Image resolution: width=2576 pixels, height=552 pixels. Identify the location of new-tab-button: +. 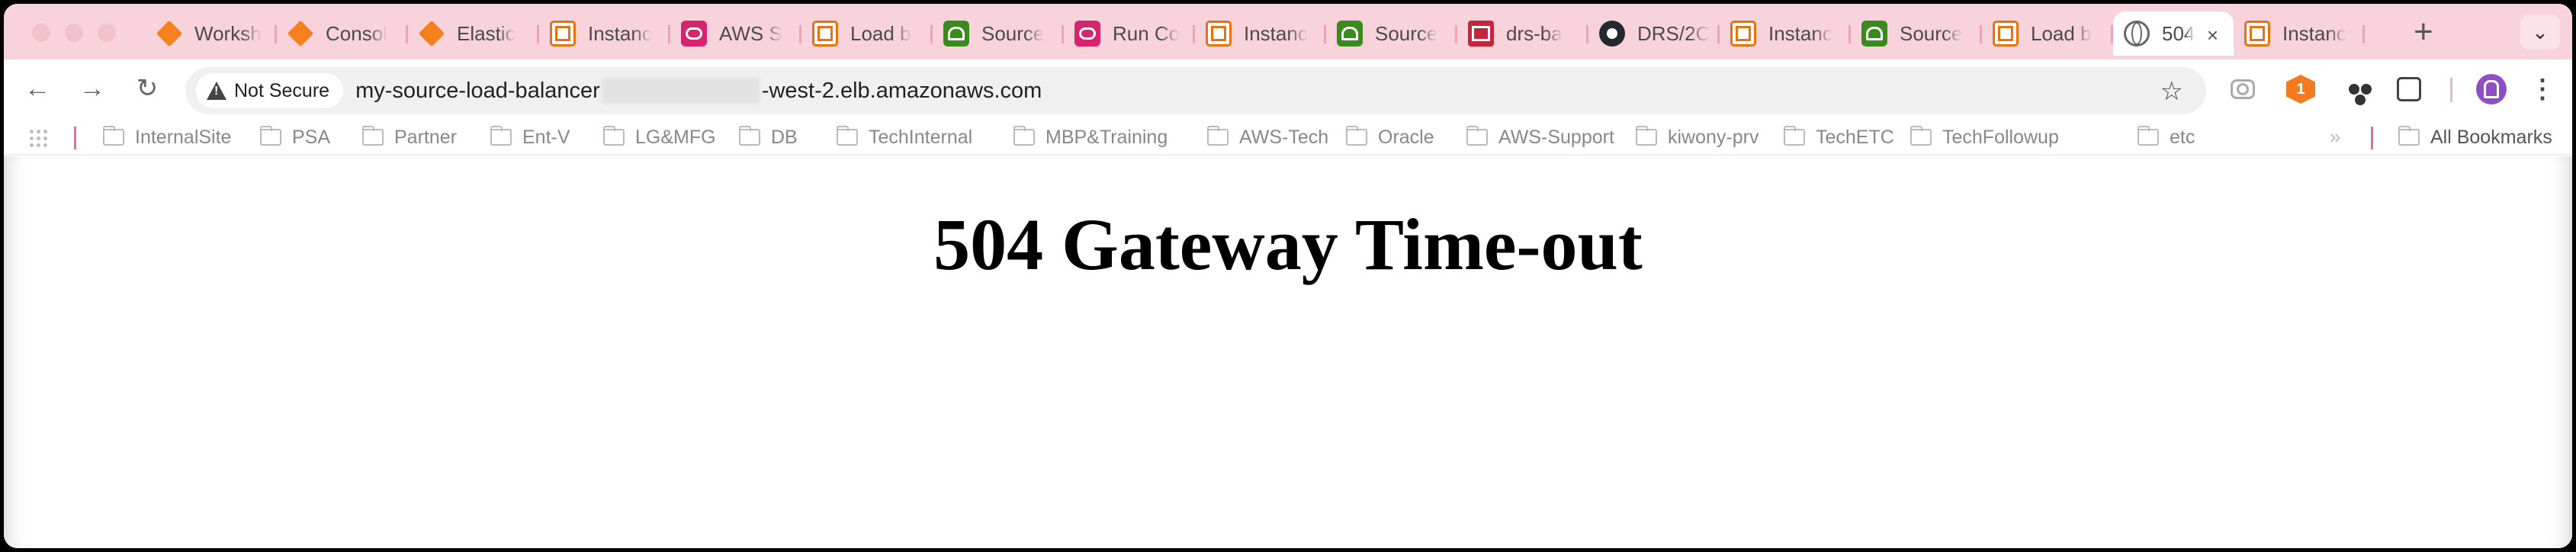
(2423, 32).